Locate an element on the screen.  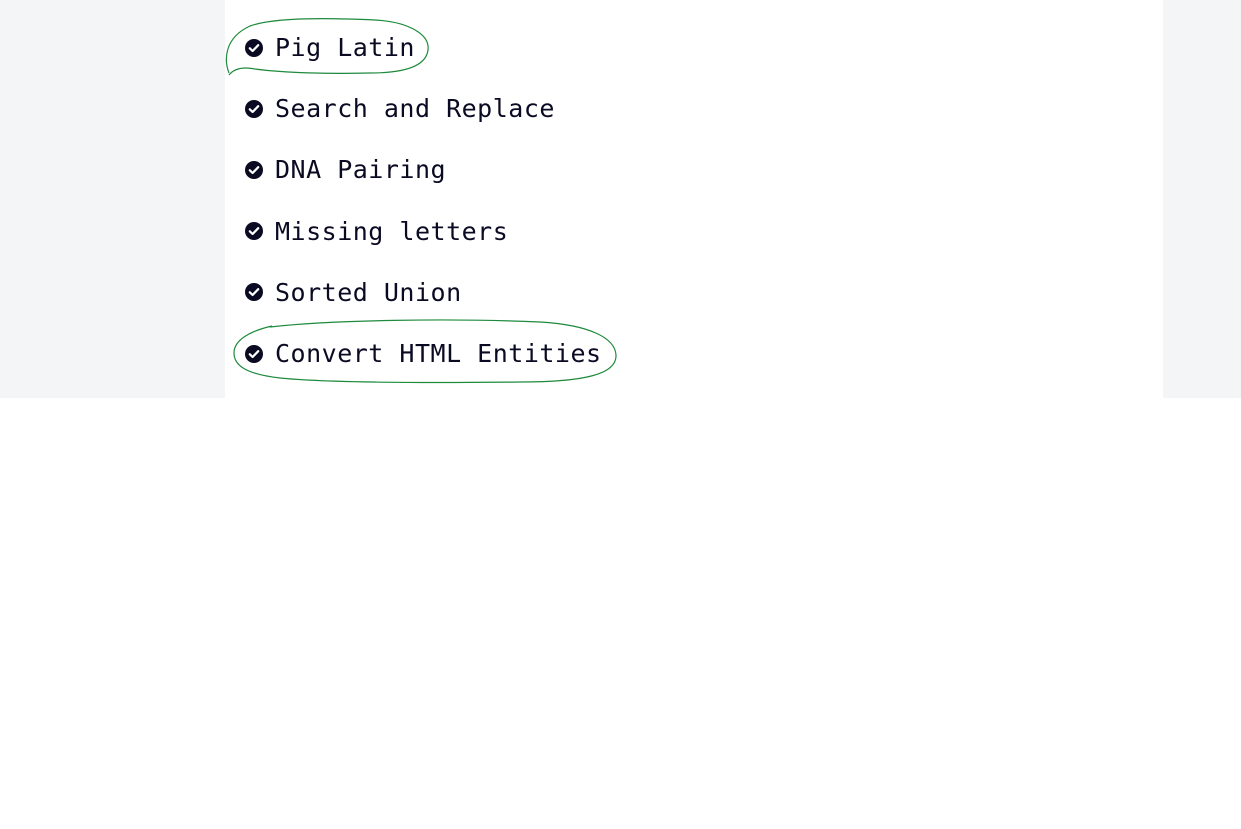
challenge-item-missing-letters: Missing letters is located at coordinates (423, 231).